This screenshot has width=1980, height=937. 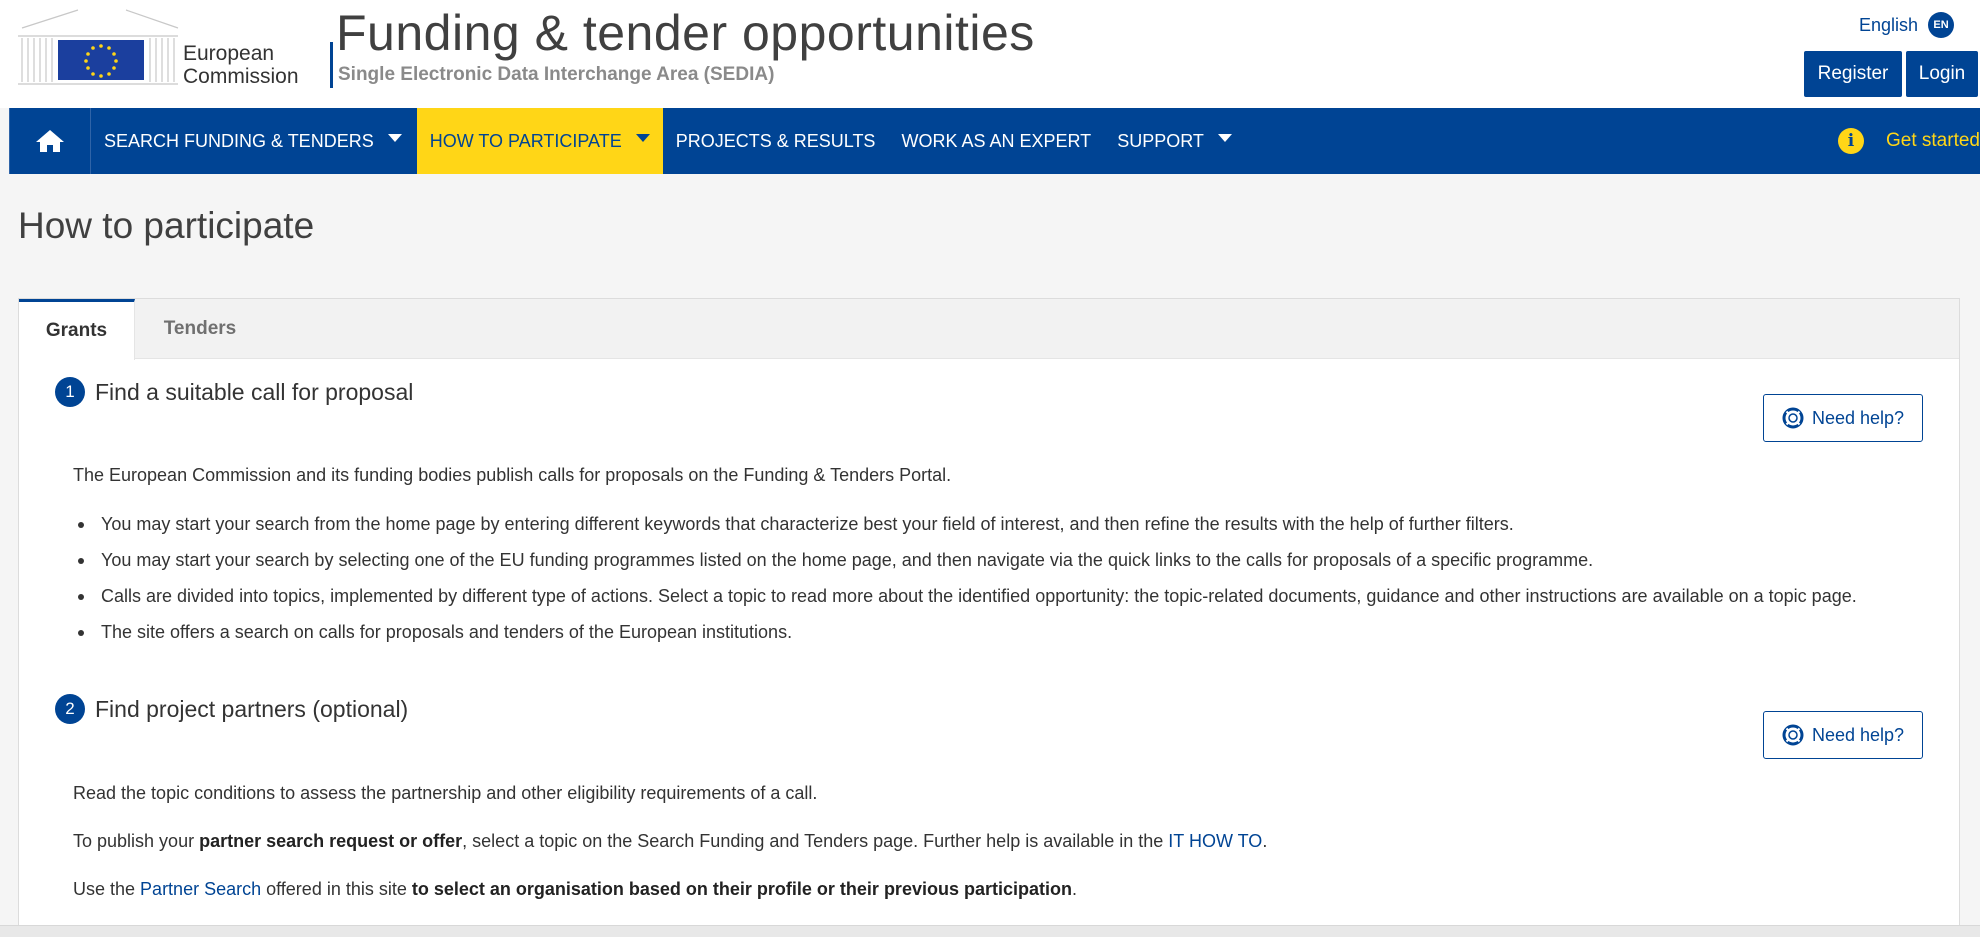 I want to click on logo-text: European Commission, so click(x=241, y=65).